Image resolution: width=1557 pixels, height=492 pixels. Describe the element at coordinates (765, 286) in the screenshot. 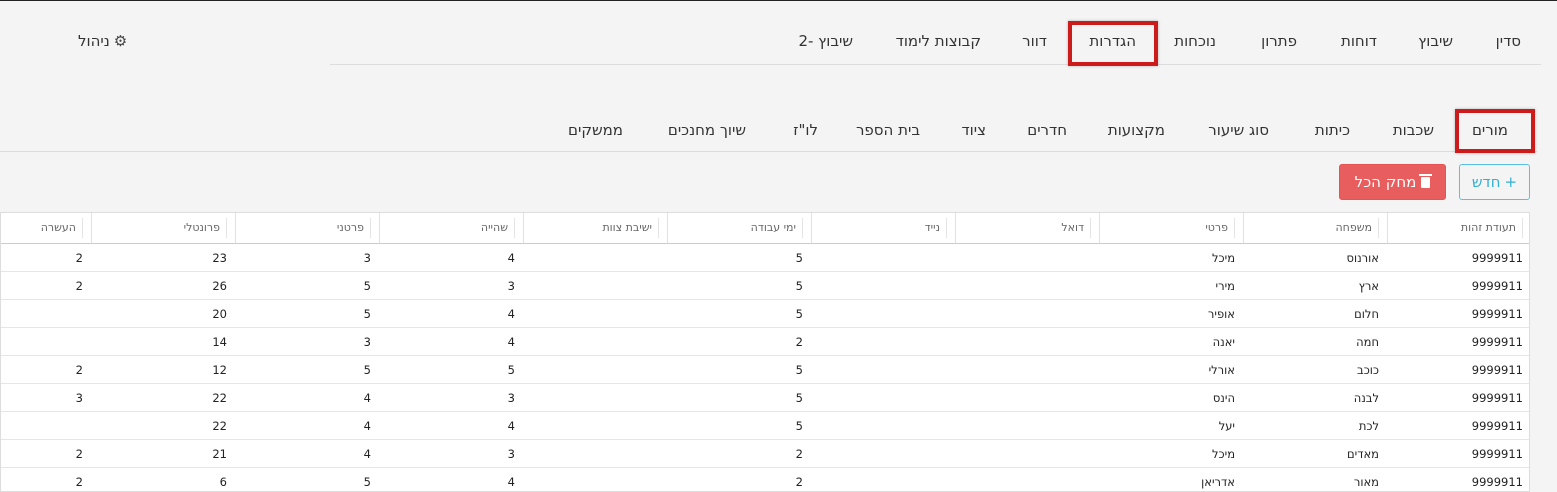

I see `table-row: 9999911 ארץ מירי 5 3 5 26 2` at that location.